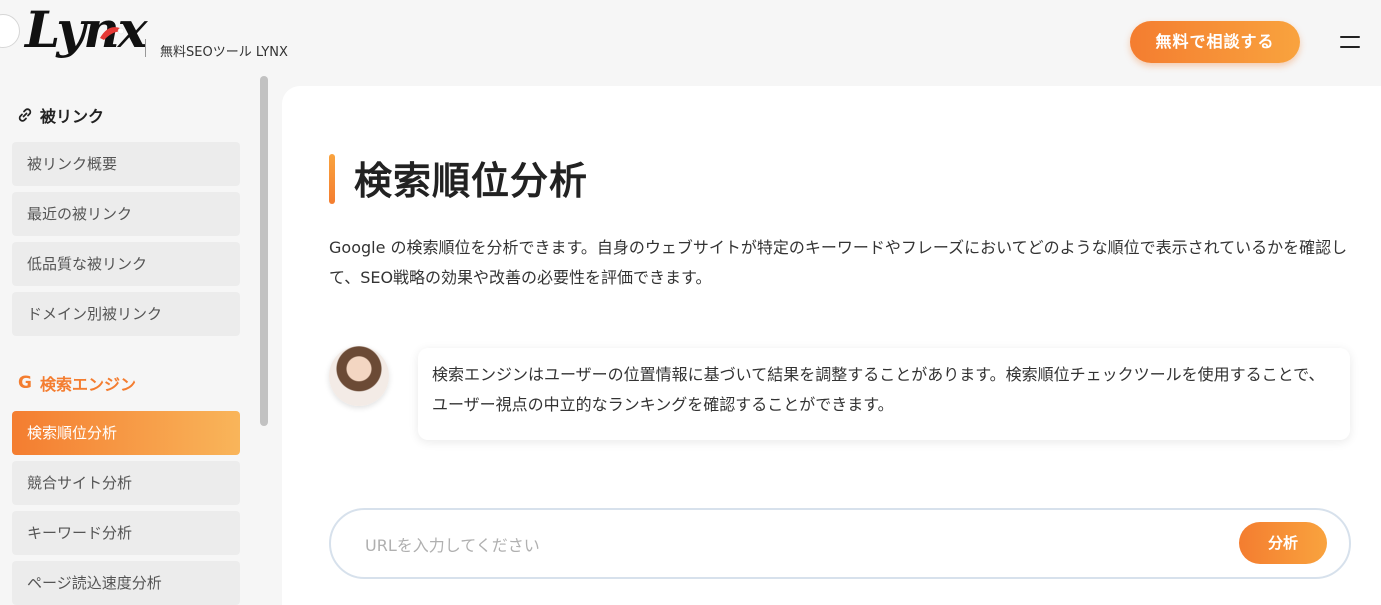 This screenshot has height=605, width=1381. What do you see at coordinates (10, 31) in the screenshot?
I see `logo-circle` at bounding box center [10, 31].